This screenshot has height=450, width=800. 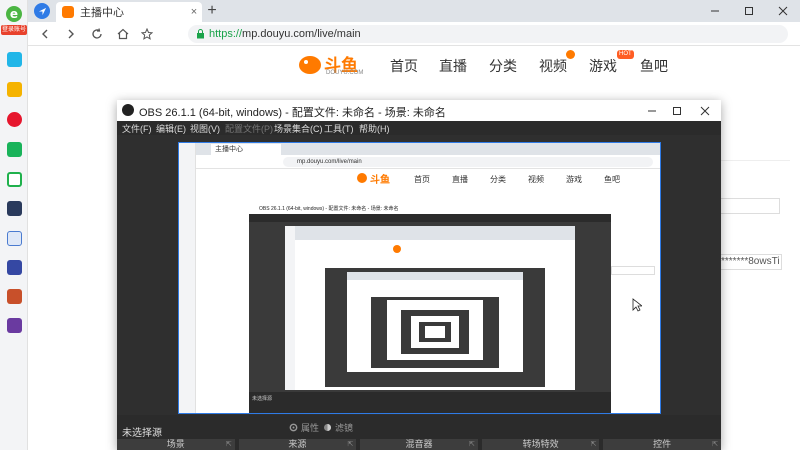 What do you see at coordinates (677, 111) in the screenshot?
I see `obs-maximize-button` at bounding box center [677, 111].